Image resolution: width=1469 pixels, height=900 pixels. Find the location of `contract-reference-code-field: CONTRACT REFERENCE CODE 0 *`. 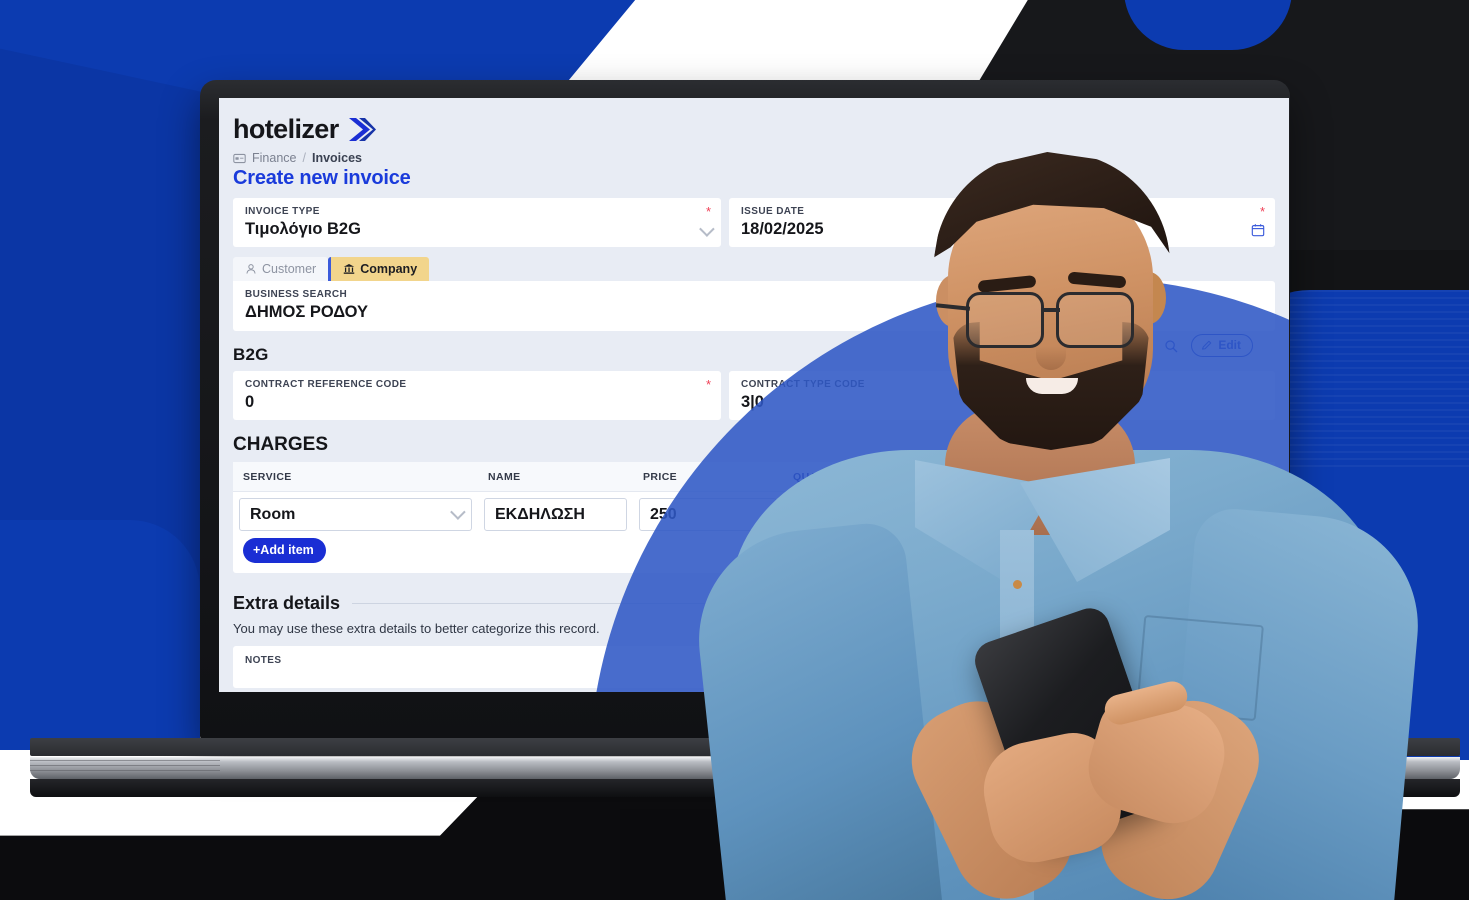

contract-reference-code-field: CONTRACT REFERENCE CODE 0 * is located at coordinates (477, 395).